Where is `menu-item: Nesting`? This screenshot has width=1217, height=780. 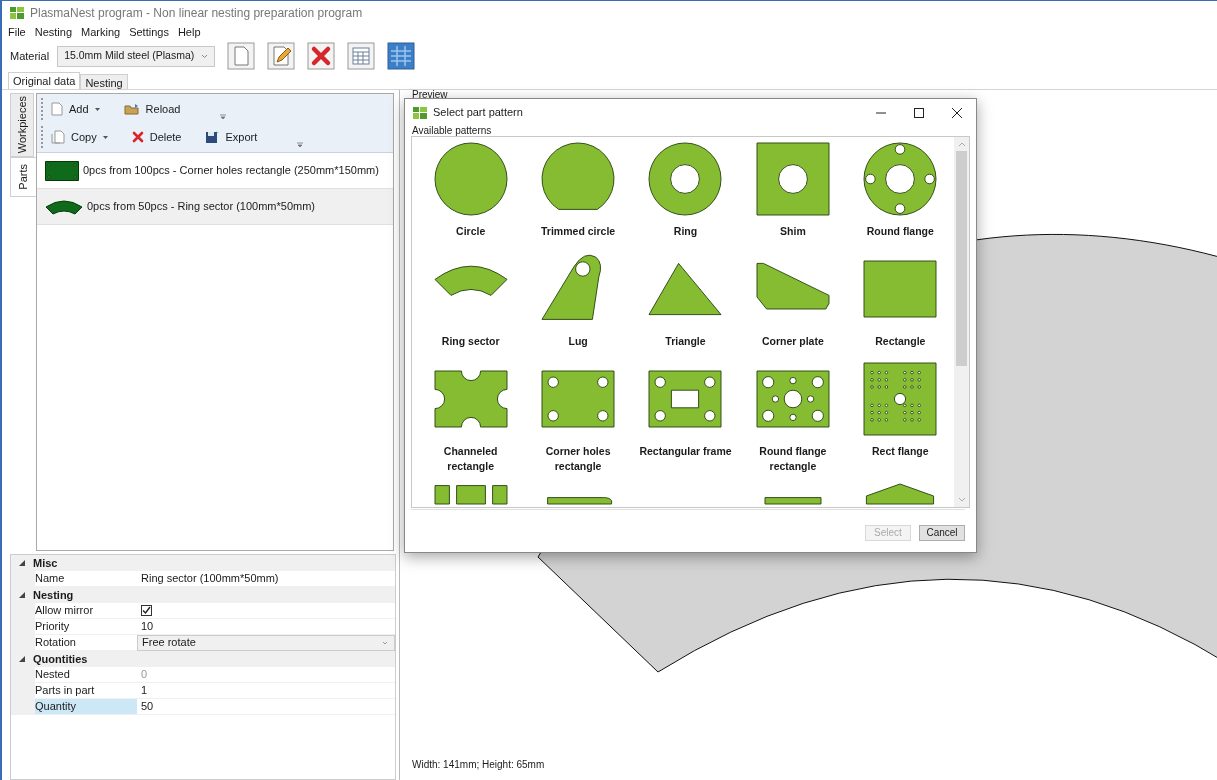 menu-item: Nesting is located at coordinates (53, 32).